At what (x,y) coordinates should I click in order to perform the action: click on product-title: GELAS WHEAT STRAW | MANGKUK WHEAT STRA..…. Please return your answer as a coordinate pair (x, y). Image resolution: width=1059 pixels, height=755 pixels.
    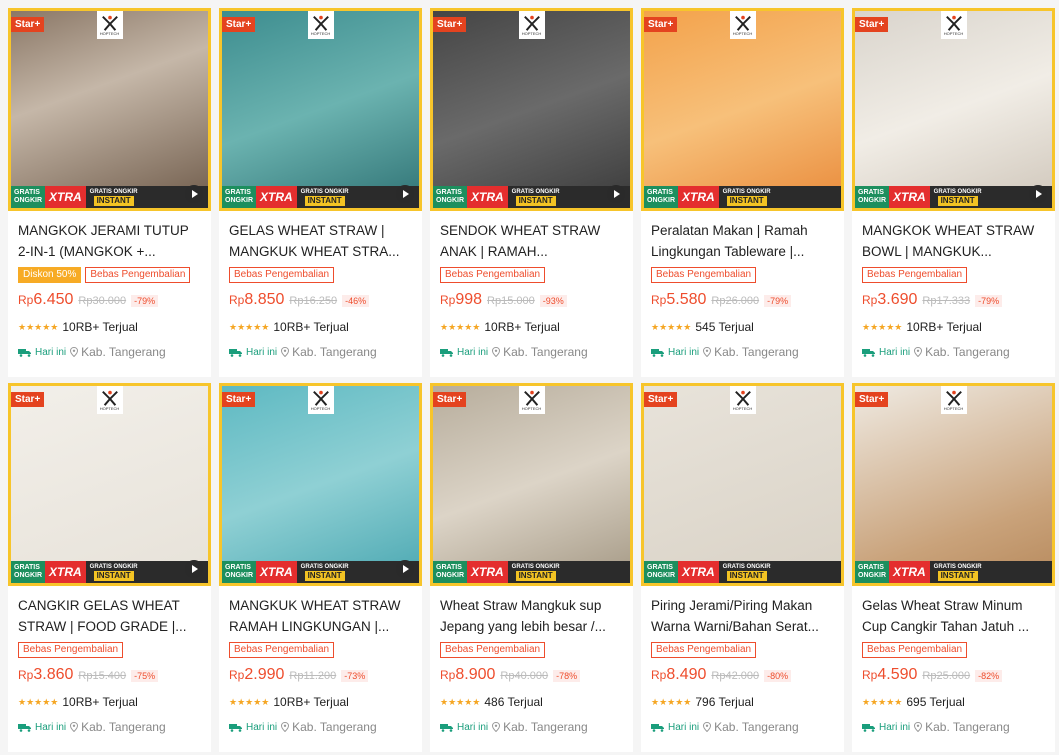
    Looking at the image, I should click on (320, 241).